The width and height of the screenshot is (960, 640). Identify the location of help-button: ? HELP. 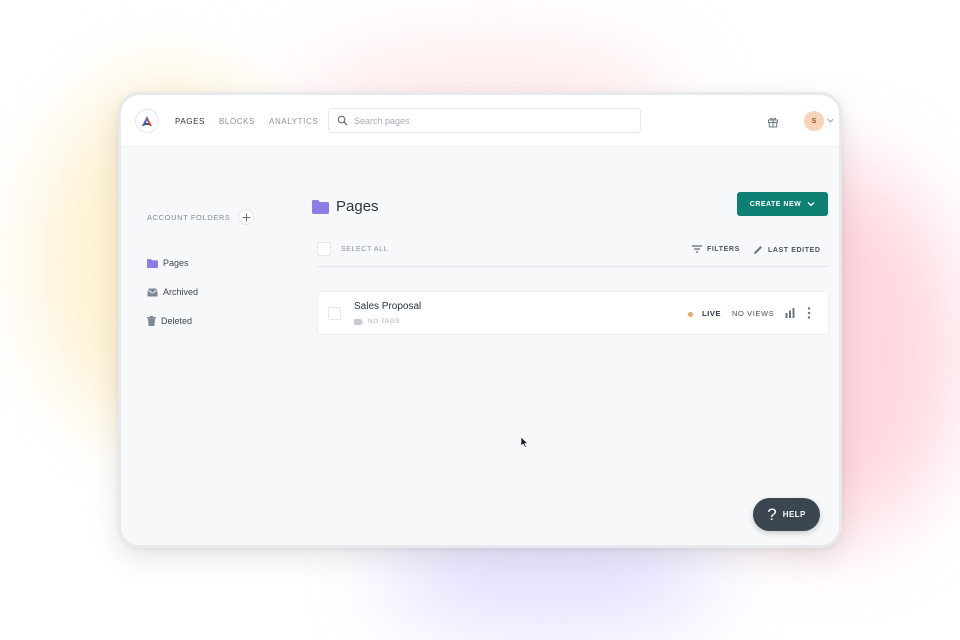
(786, 514).